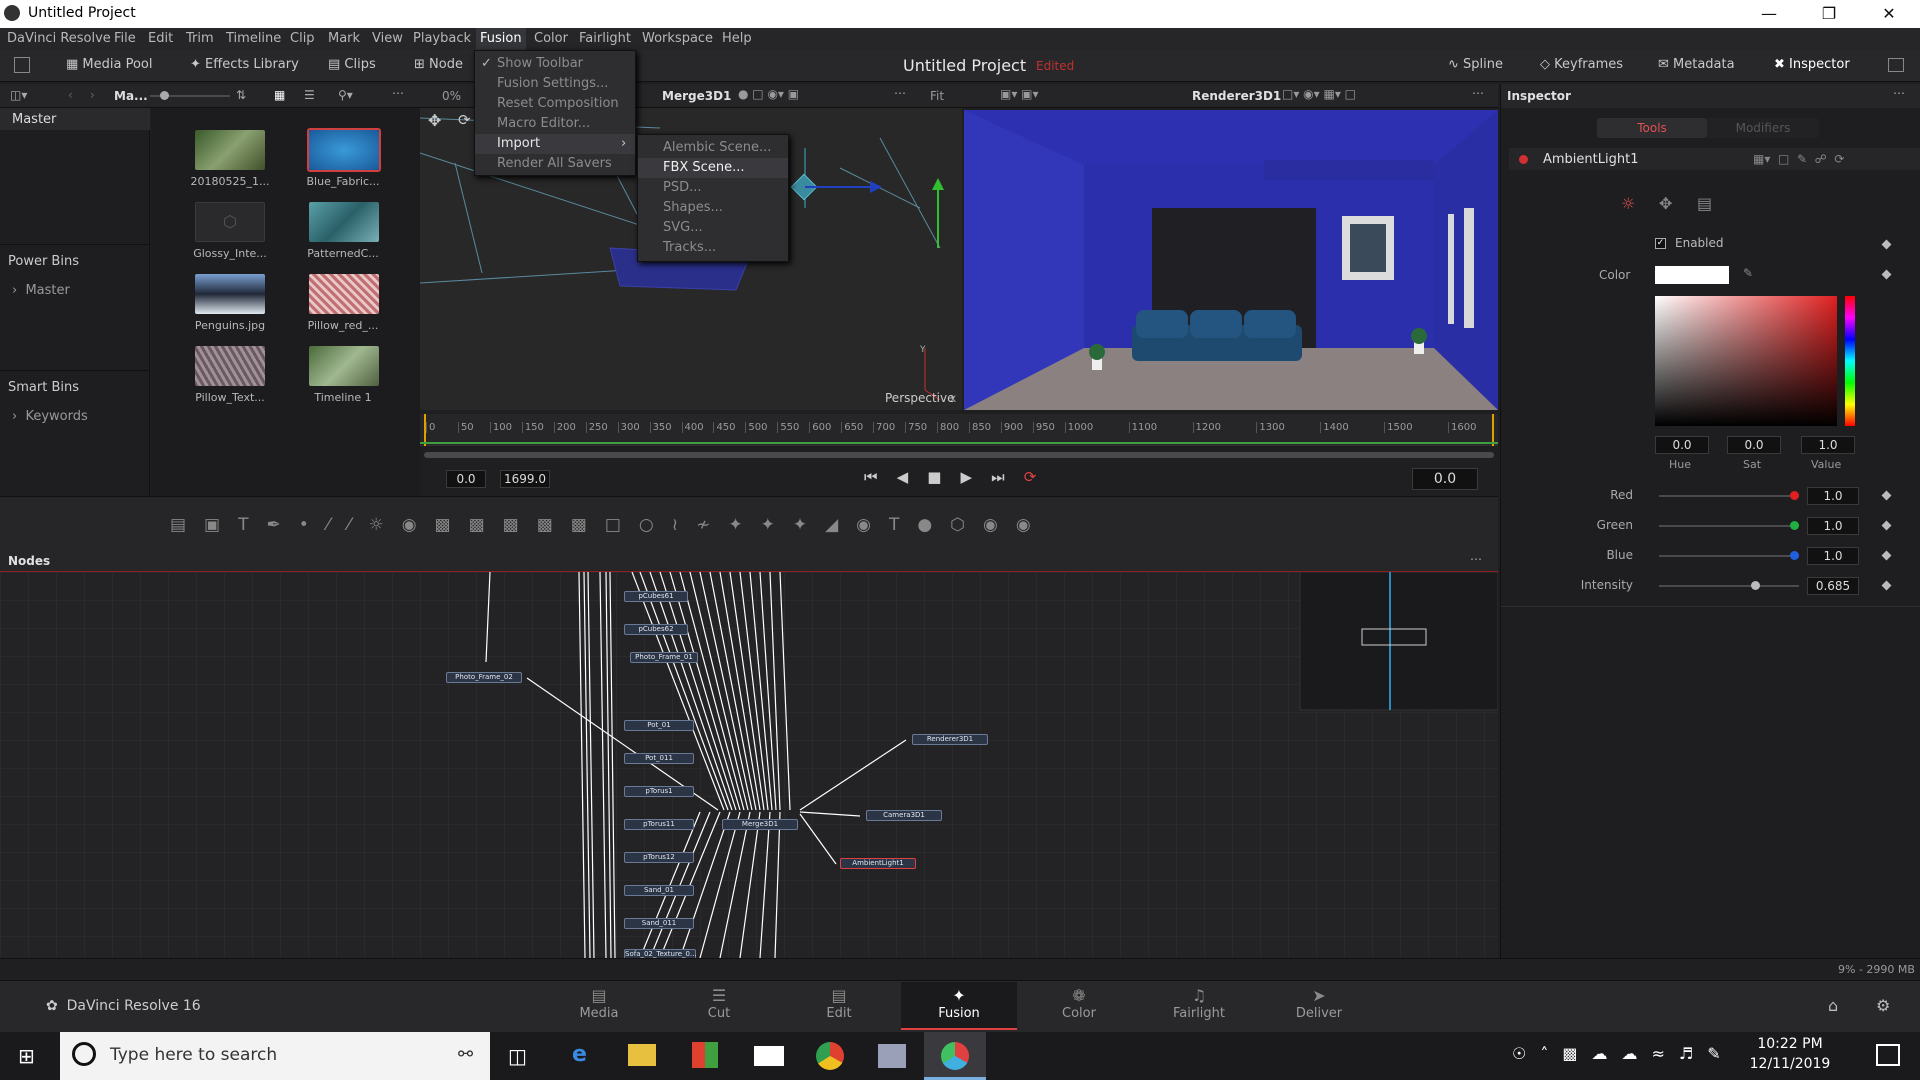 The height and width of the screenshot is (1080, 1920). I want to click on render-start-field: 0.0, so click(466, 479).